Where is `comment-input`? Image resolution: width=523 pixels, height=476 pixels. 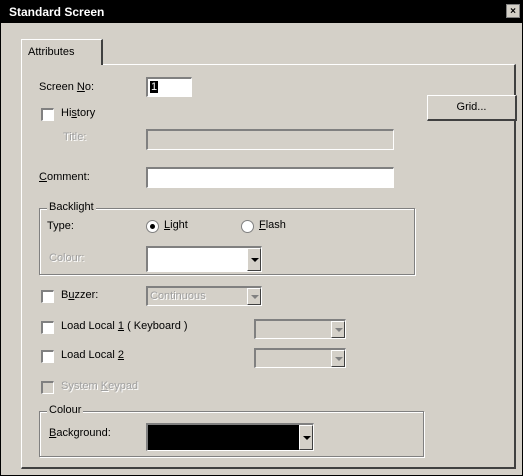 comment-input is located at coordinates (270, 177).